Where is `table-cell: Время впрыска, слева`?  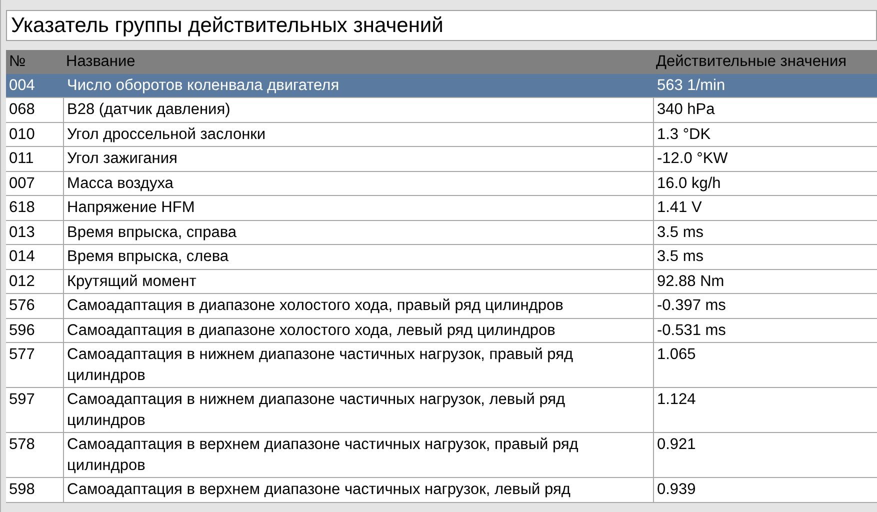
table-cell: Время впрыска, слева is located at coordinates (358, 256).